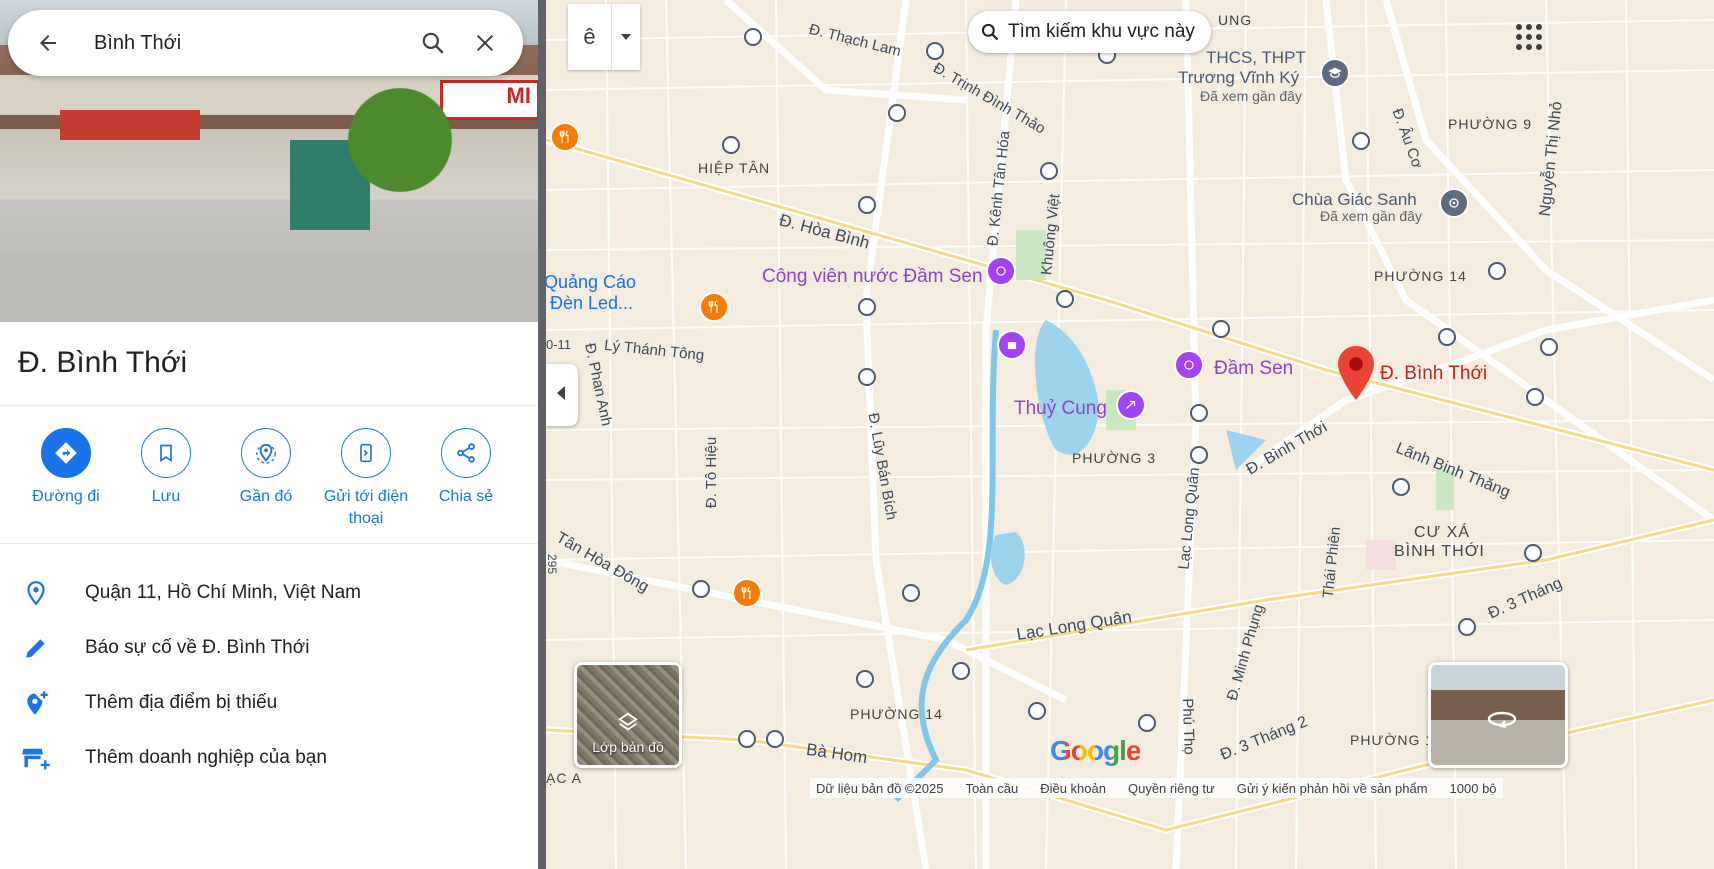  What do you see at coordinates (553, 564) in the screenshot?
I see `road-label: 295` at bounding box center [553, 564].